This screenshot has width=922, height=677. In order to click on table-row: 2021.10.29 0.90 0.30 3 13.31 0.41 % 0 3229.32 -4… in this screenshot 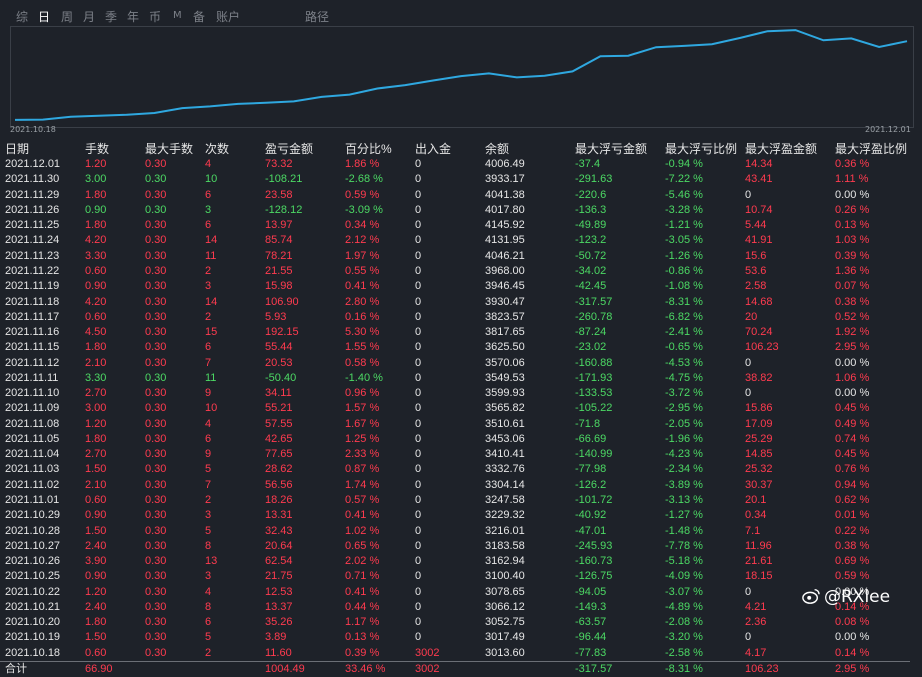, I will do `click(455, 515)`.